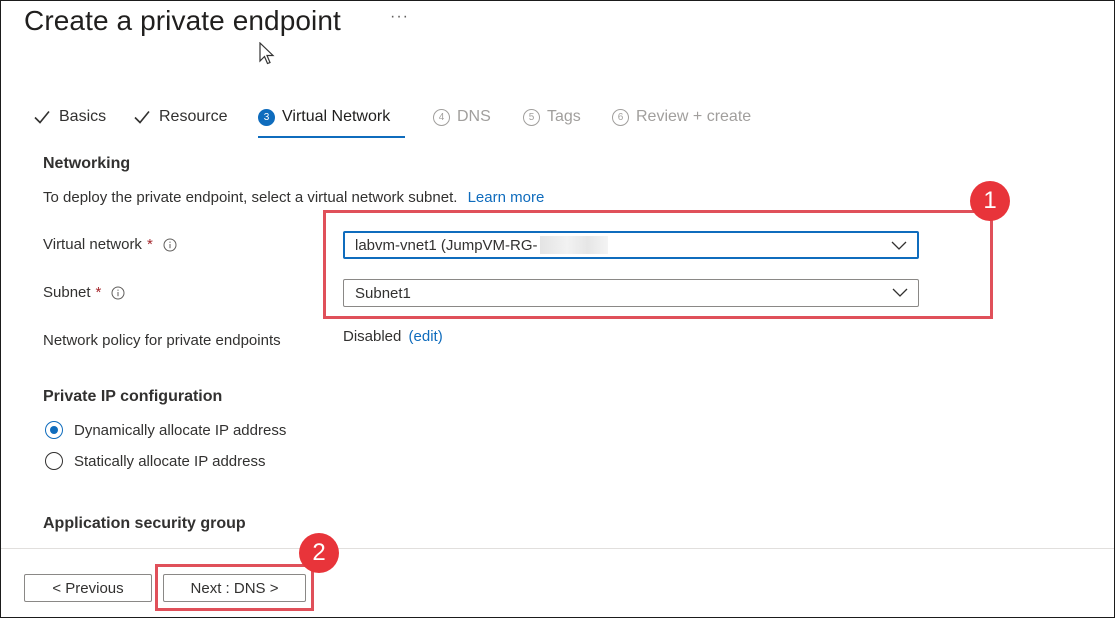  I want to click on asg-heading: Application security group, so click(144, 523).